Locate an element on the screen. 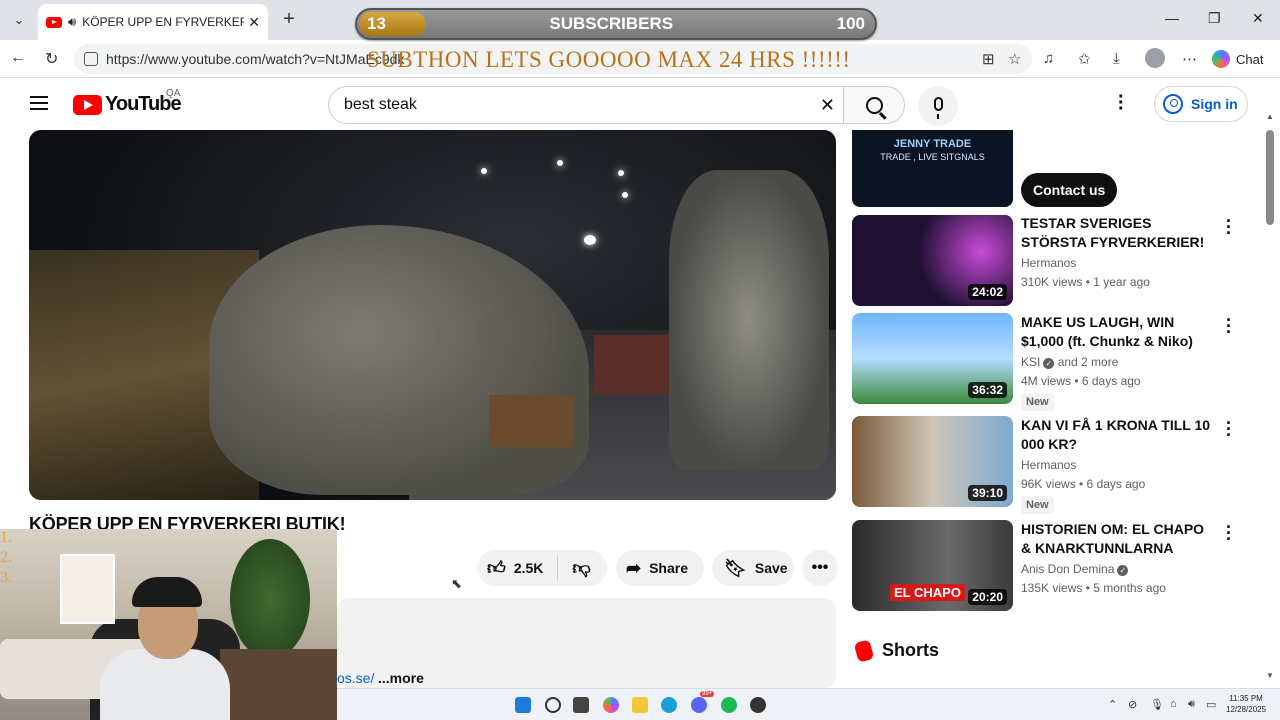  share-button: ➦ Share is located at coordinates (660, 568).